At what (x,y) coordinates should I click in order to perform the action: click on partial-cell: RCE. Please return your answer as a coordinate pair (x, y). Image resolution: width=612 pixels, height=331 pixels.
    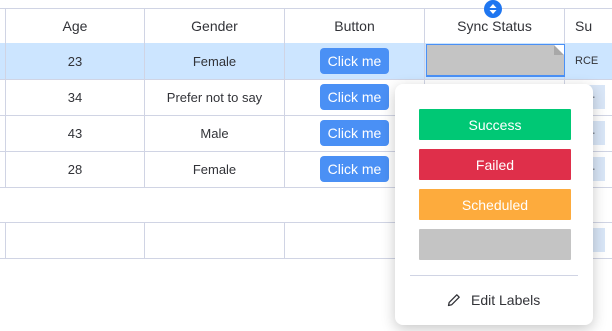
    Looking at the image, I should click on (588, 61).